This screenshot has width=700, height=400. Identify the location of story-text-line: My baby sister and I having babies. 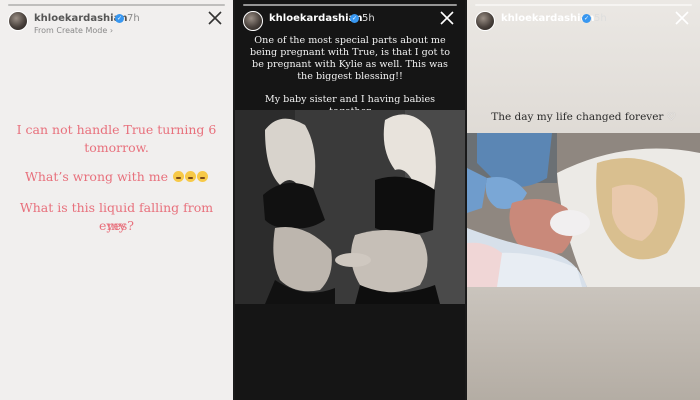
(350, 99).